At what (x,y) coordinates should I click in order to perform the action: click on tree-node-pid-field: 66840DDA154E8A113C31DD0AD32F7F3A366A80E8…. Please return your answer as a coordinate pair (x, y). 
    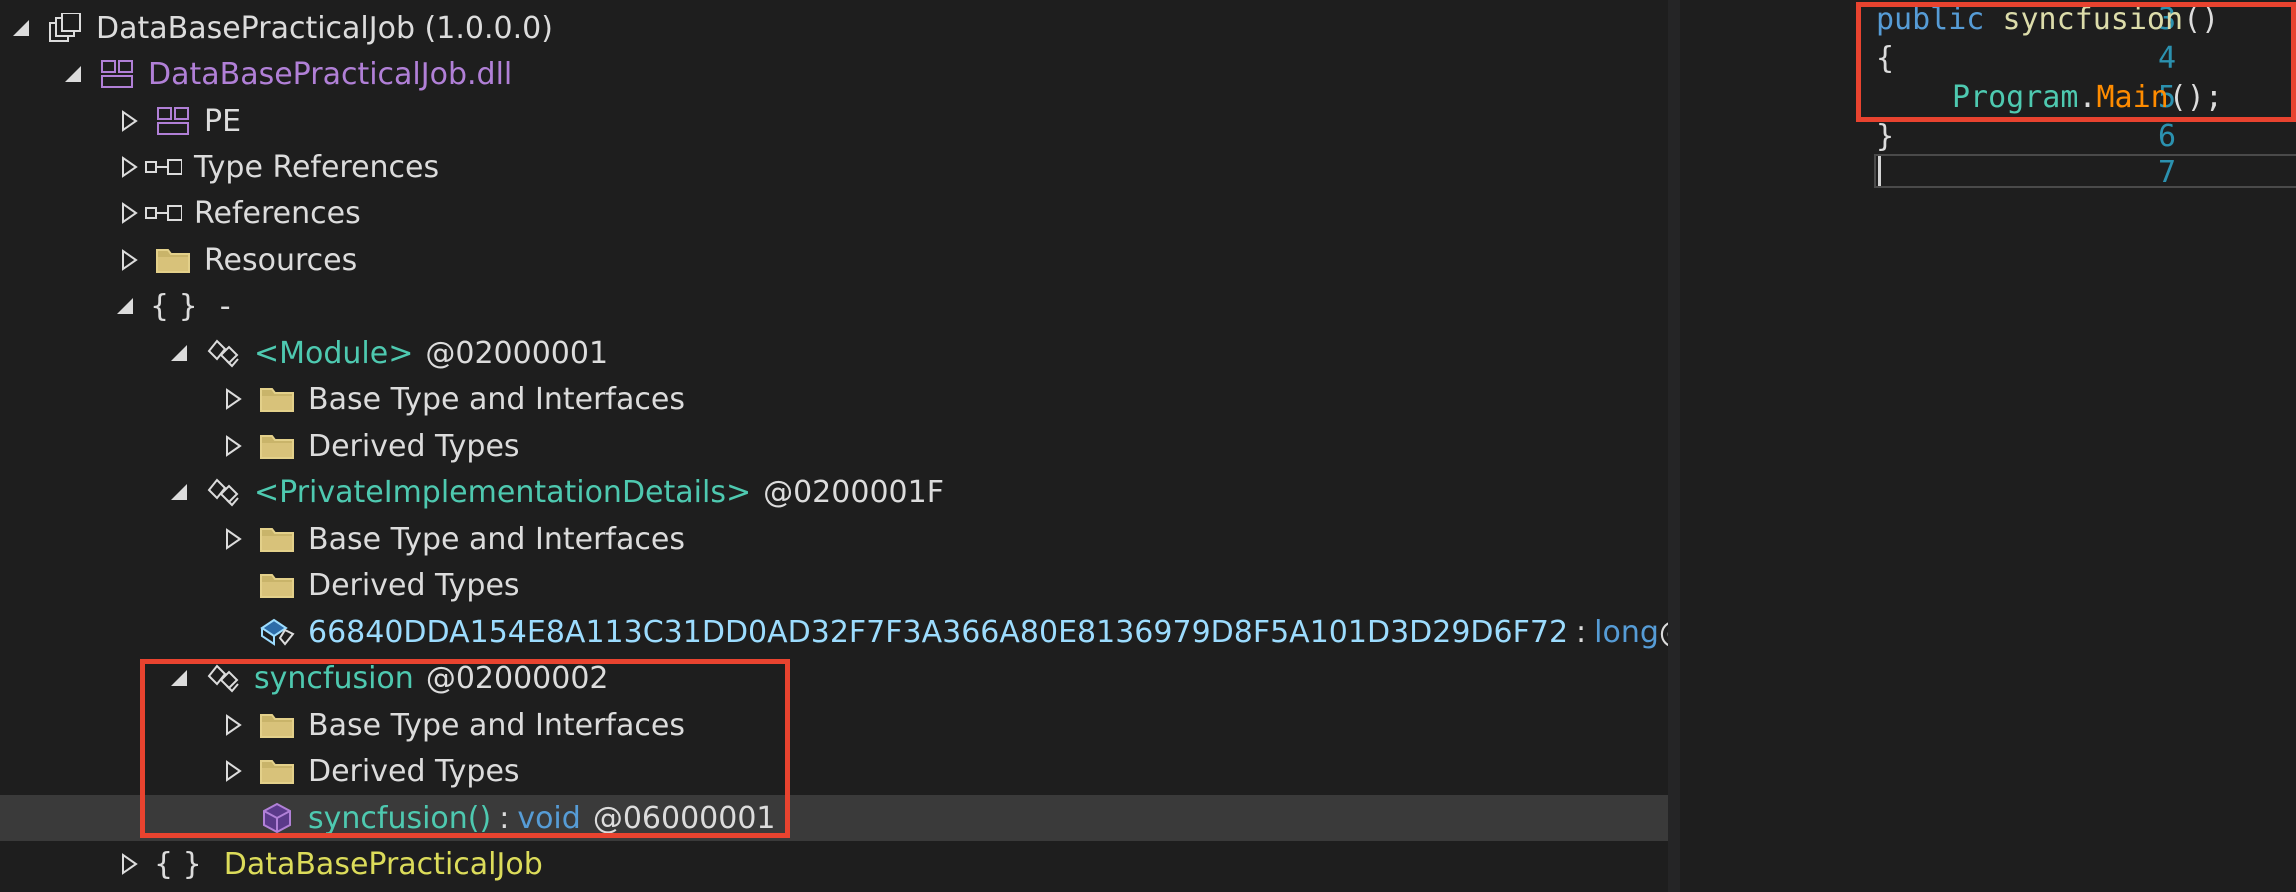
    Looking at the image, I should click on (834, 632).